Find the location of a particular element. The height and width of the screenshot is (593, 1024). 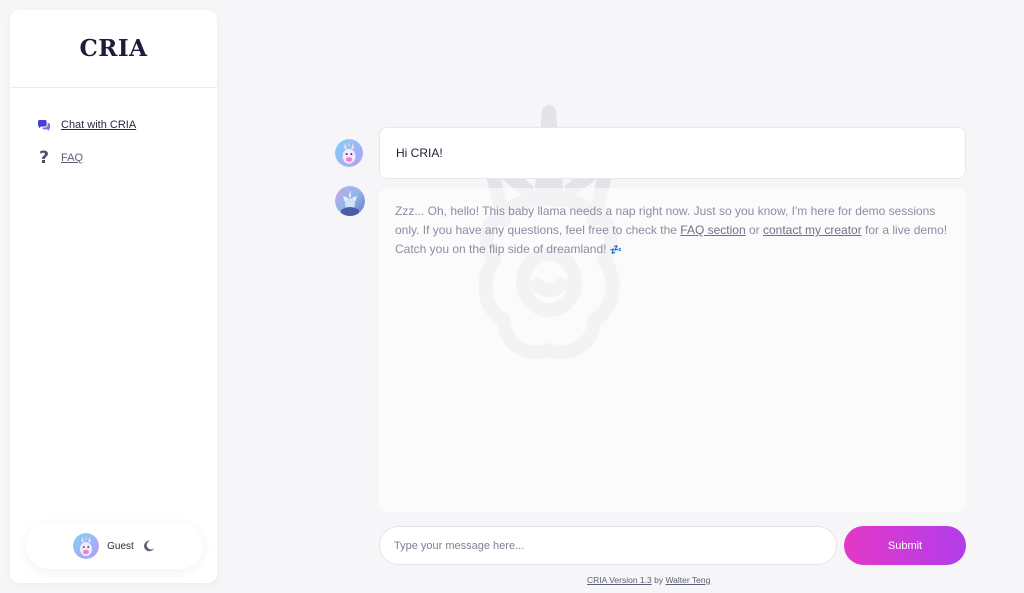

faq-section-link: FAQ section is located at coordinates (712, 230).